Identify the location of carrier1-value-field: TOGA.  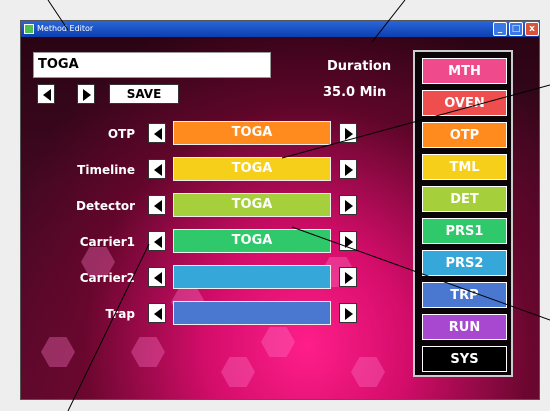
(252, 241).